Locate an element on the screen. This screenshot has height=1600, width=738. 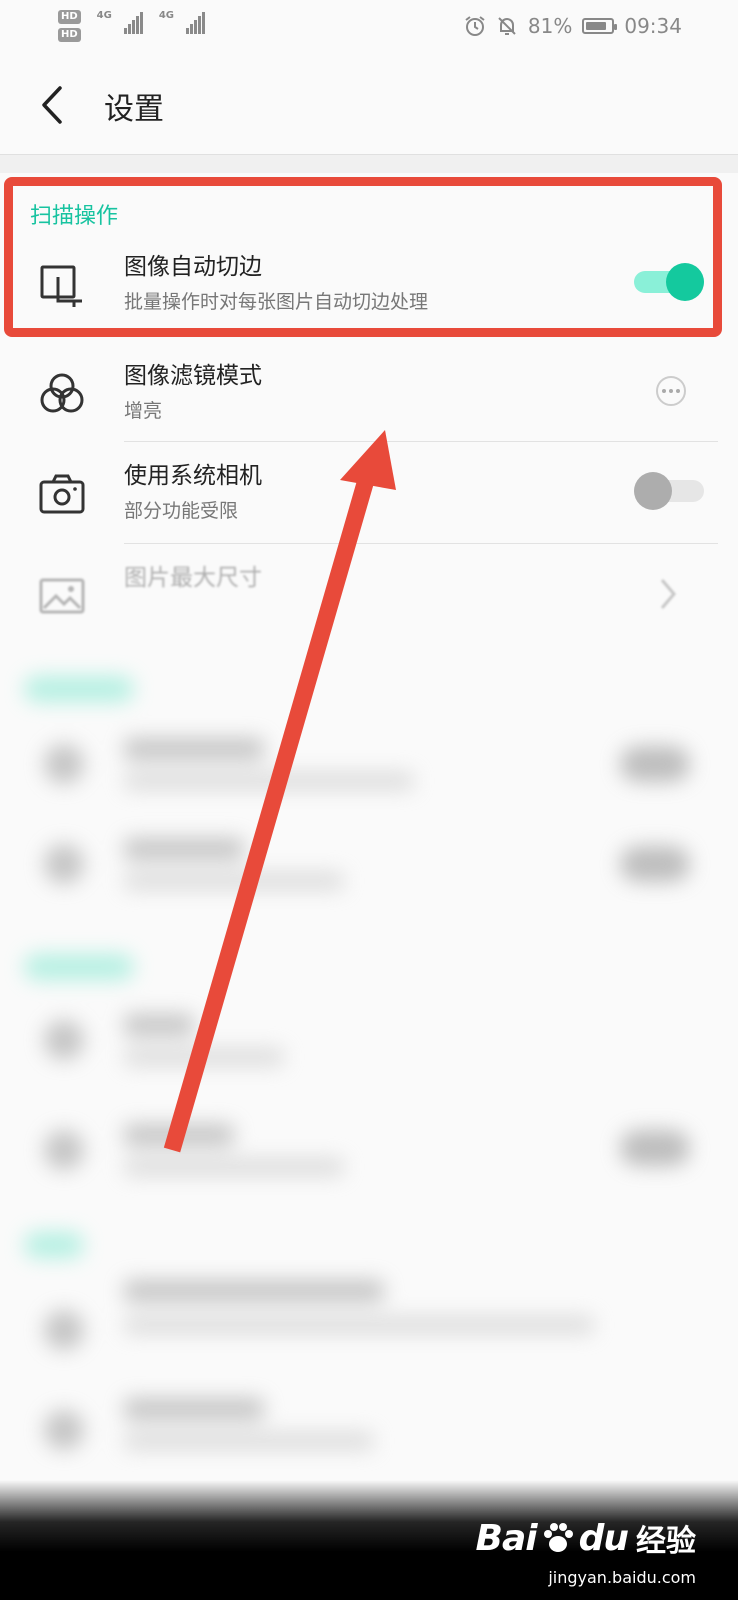
setting-subtitle: 部分功能受限 is located at coordinates (181, 511).